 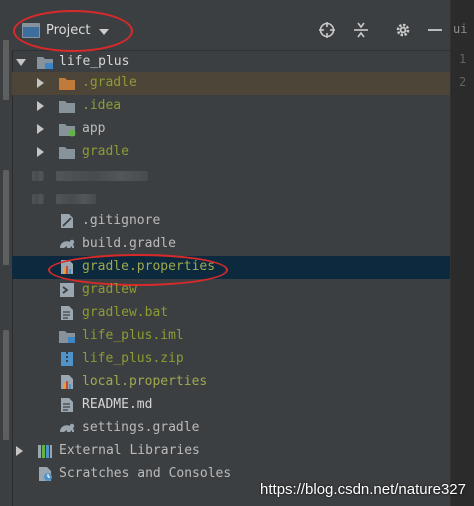 I want to click on tree-row-iml: life_plus.iml, so click(x=231, y=336).